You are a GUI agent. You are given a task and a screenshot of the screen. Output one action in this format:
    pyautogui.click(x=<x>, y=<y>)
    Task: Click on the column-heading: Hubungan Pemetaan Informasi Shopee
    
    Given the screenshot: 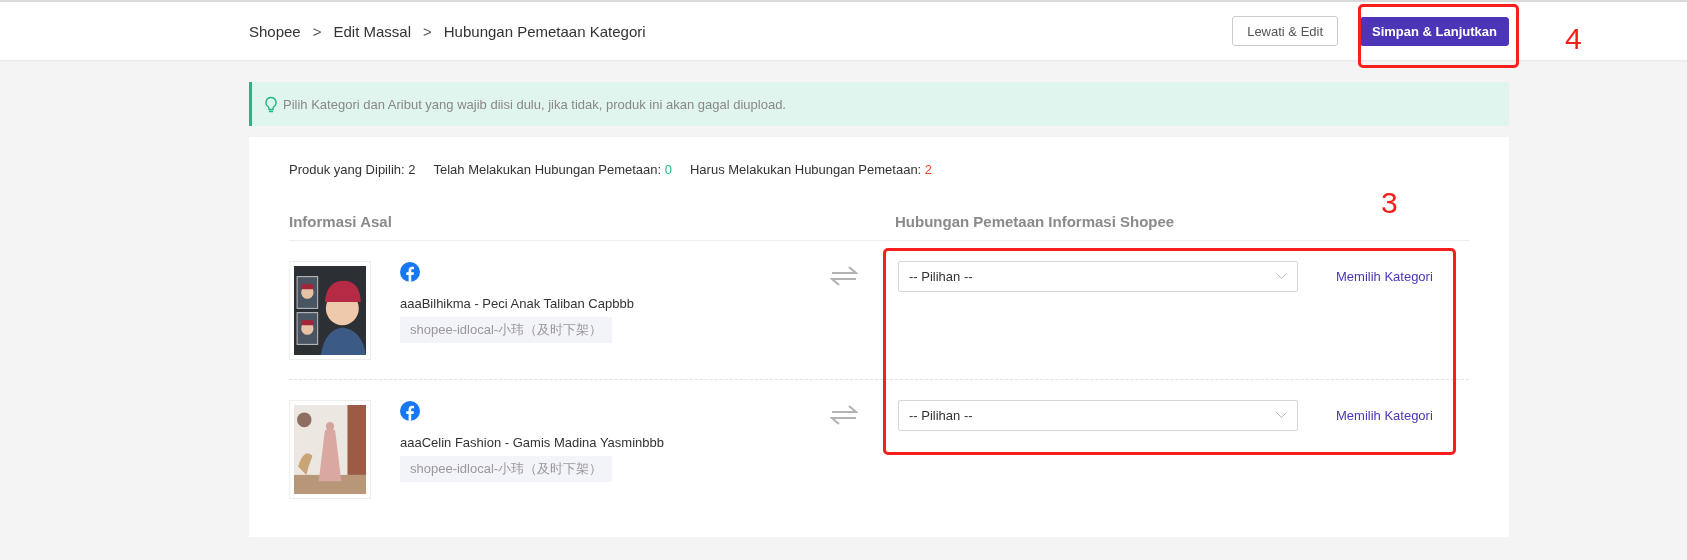 What is the action you would take?
    pyautogui.click(x=1035, y=221)
    